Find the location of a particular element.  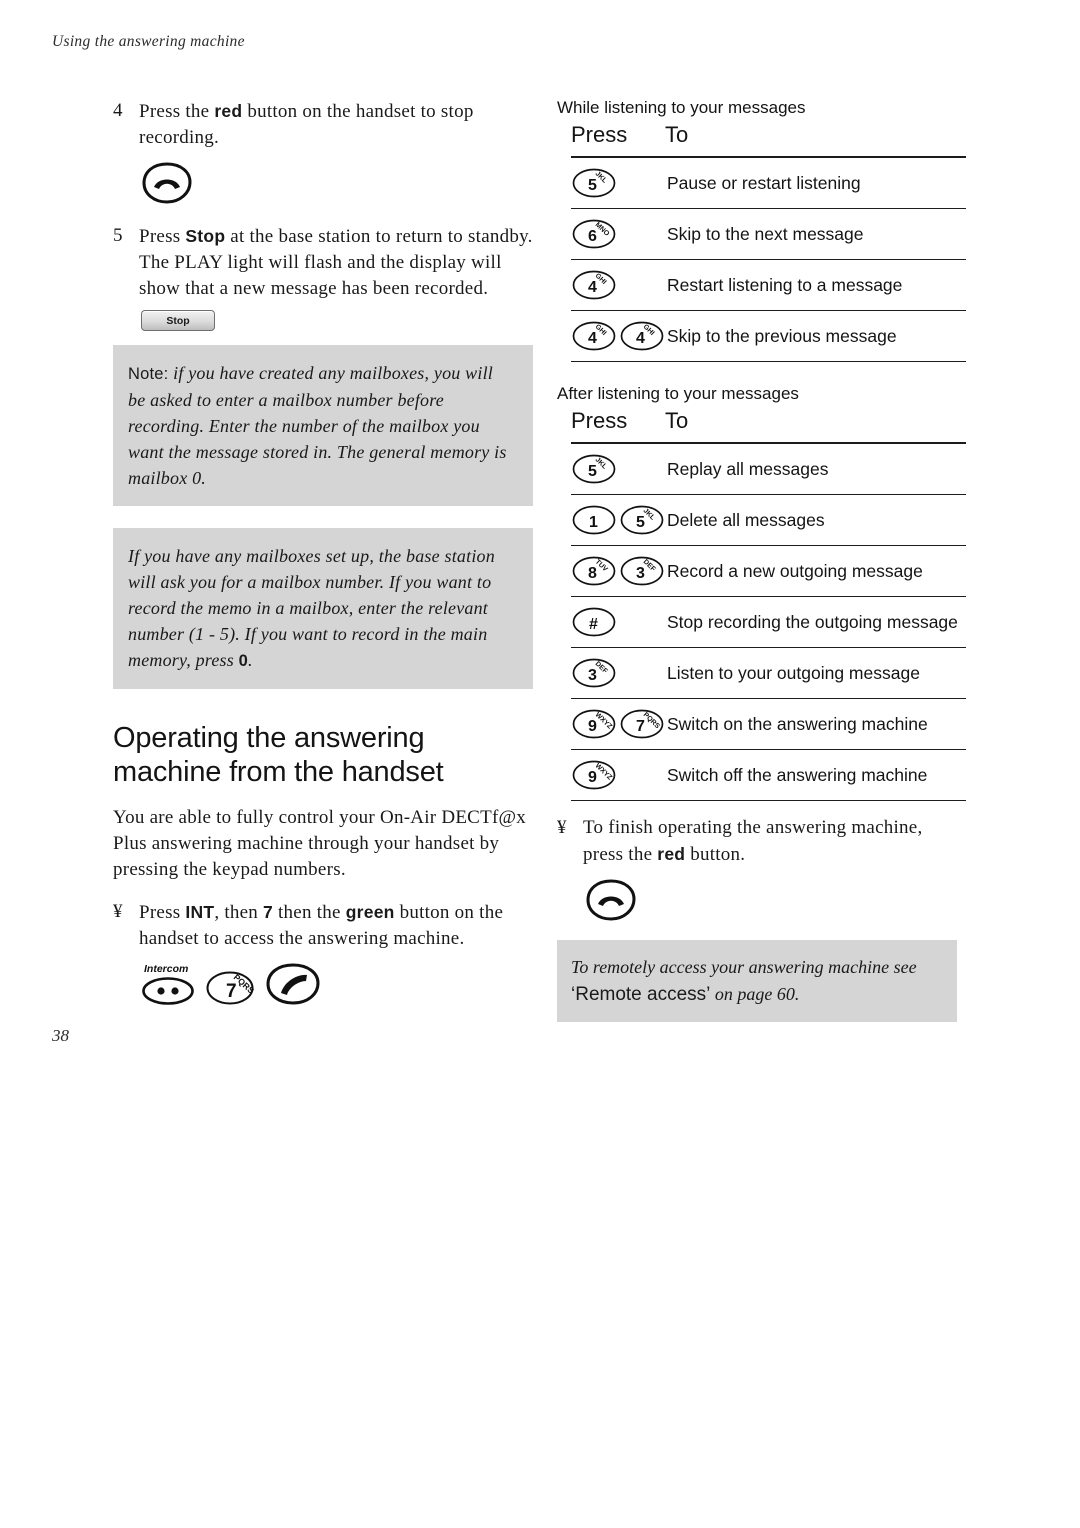

mailbox-note-text-after: . is located at coordinates (250, 660).